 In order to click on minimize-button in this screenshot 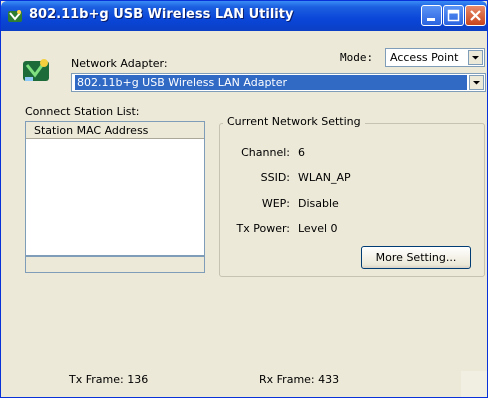, I will do `click(431, 15)`.